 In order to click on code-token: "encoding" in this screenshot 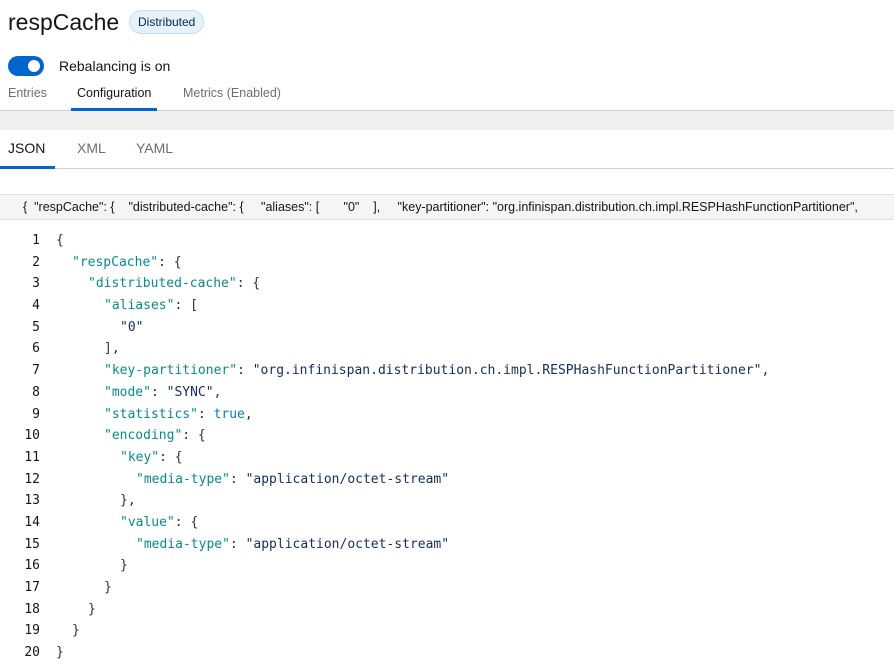, I will do `click(143, 436)`.